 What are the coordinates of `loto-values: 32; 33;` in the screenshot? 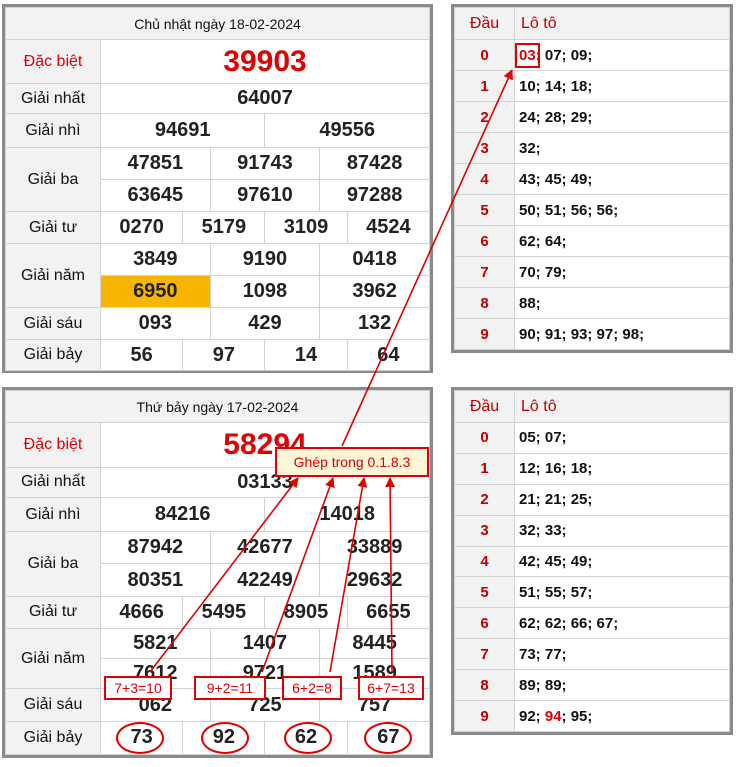 It's located at (622, 530).